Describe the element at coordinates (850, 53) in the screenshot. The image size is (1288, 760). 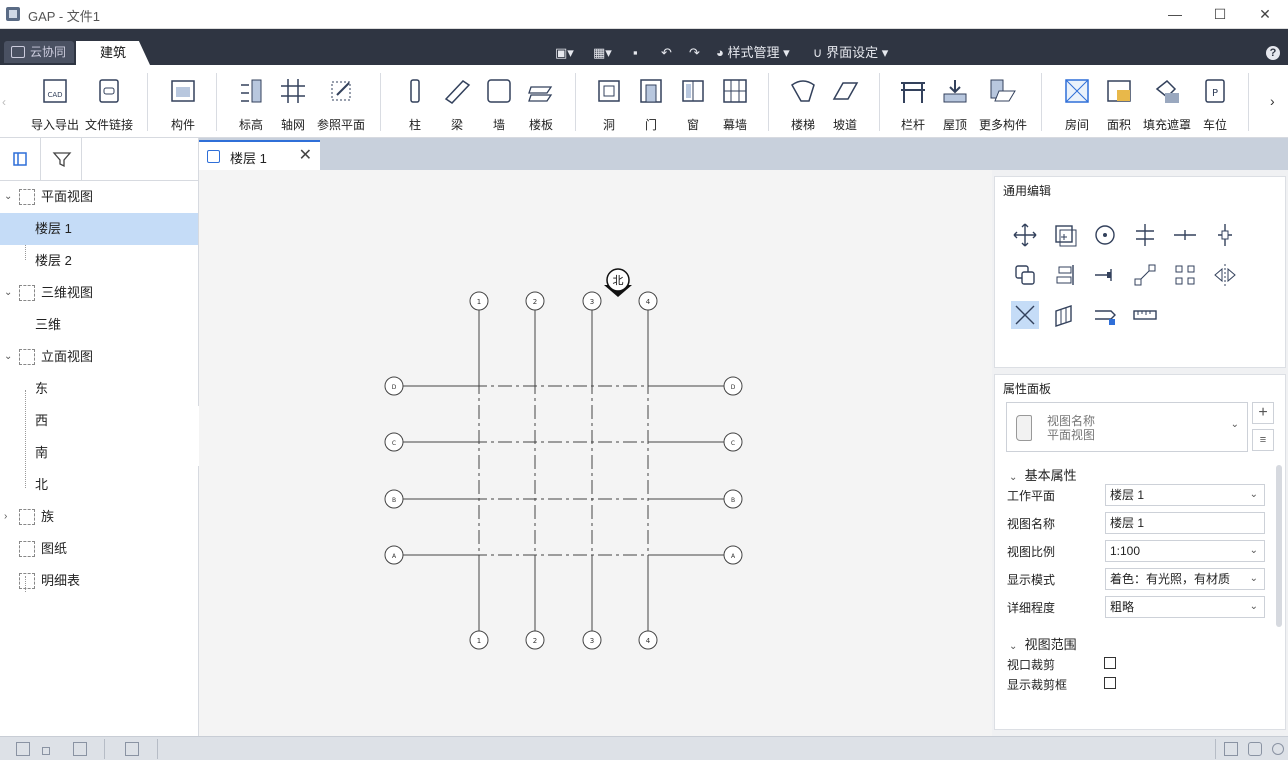
I see `ui-settings-menu: ∪ 界面设定 ▾` at that location.